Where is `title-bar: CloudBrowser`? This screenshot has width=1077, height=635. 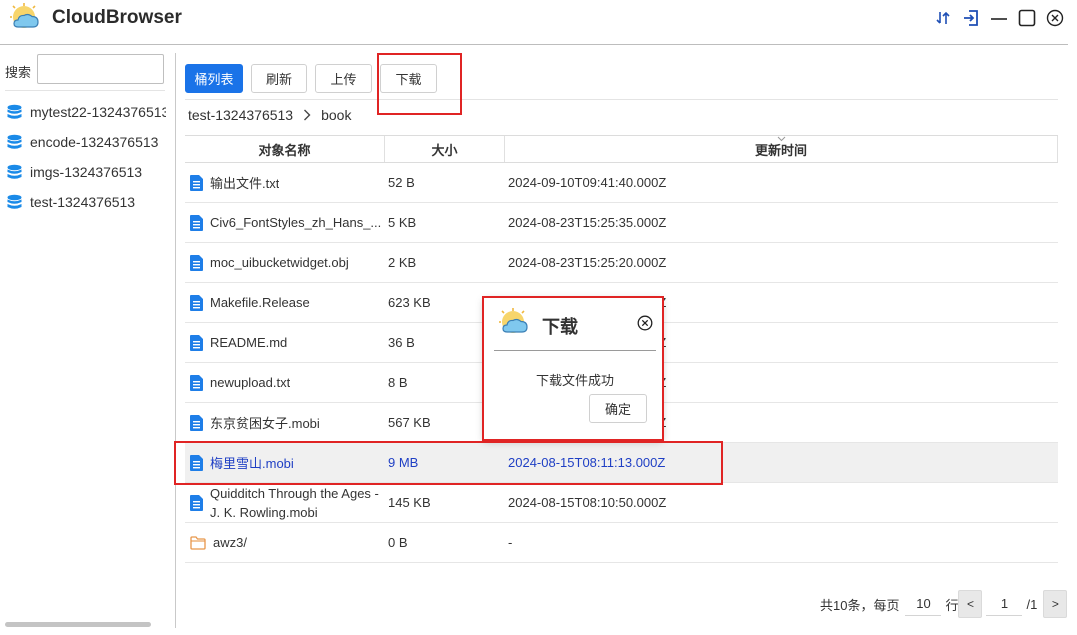
title-bar: CloudBrowser is located at coordinates (538, 20).